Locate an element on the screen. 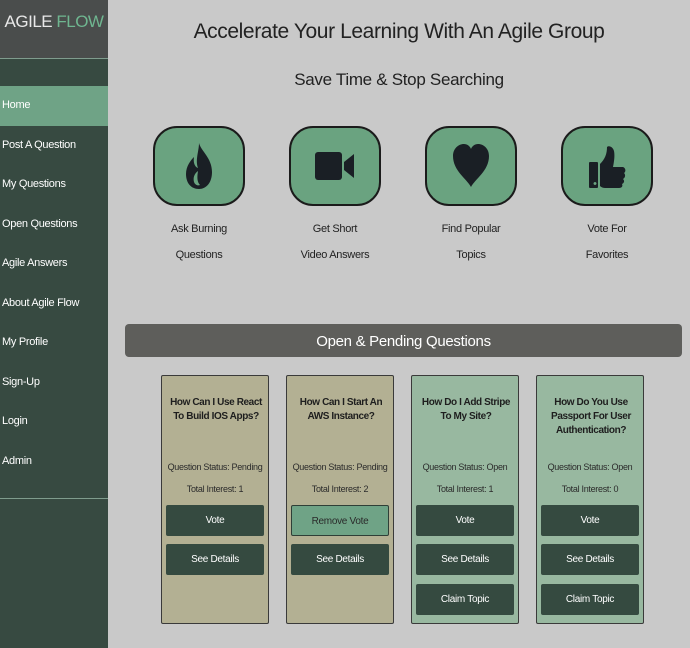 The width and height of the screenshot is (690, 648). question-title: How Can I Use React To Build IOS Apps? is located at coordinates (216, 409).